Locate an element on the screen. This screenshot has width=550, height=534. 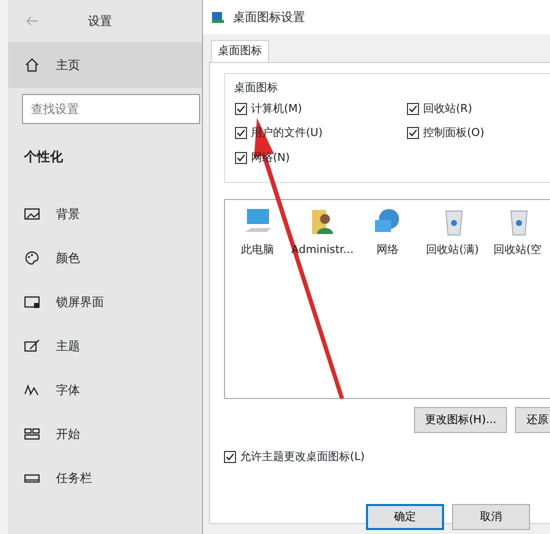
lock-screen-icon is located at coordinates (32, 302).